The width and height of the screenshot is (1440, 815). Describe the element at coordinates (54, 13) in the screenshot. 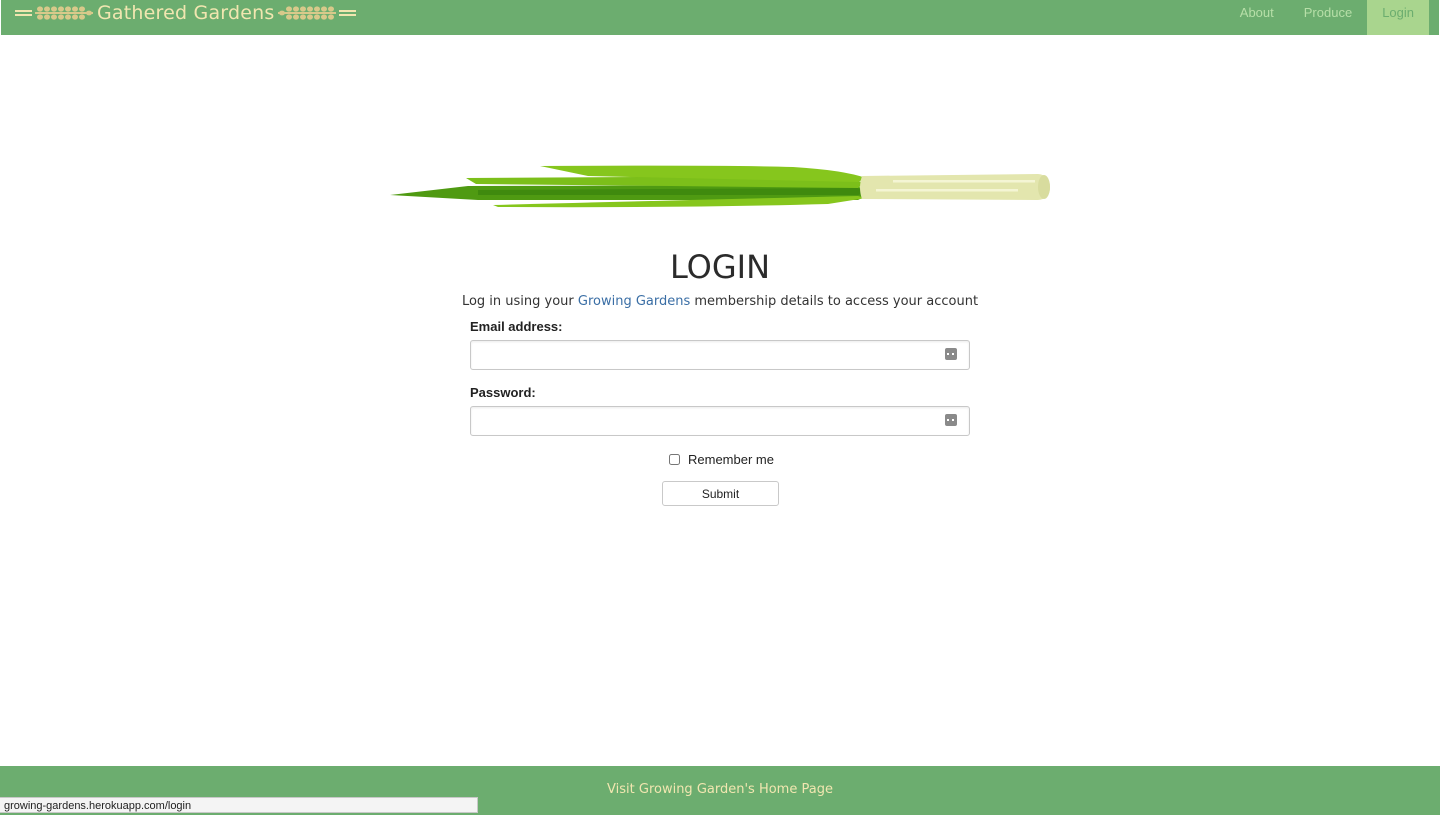

I see `wheat-left-icon` at that location.